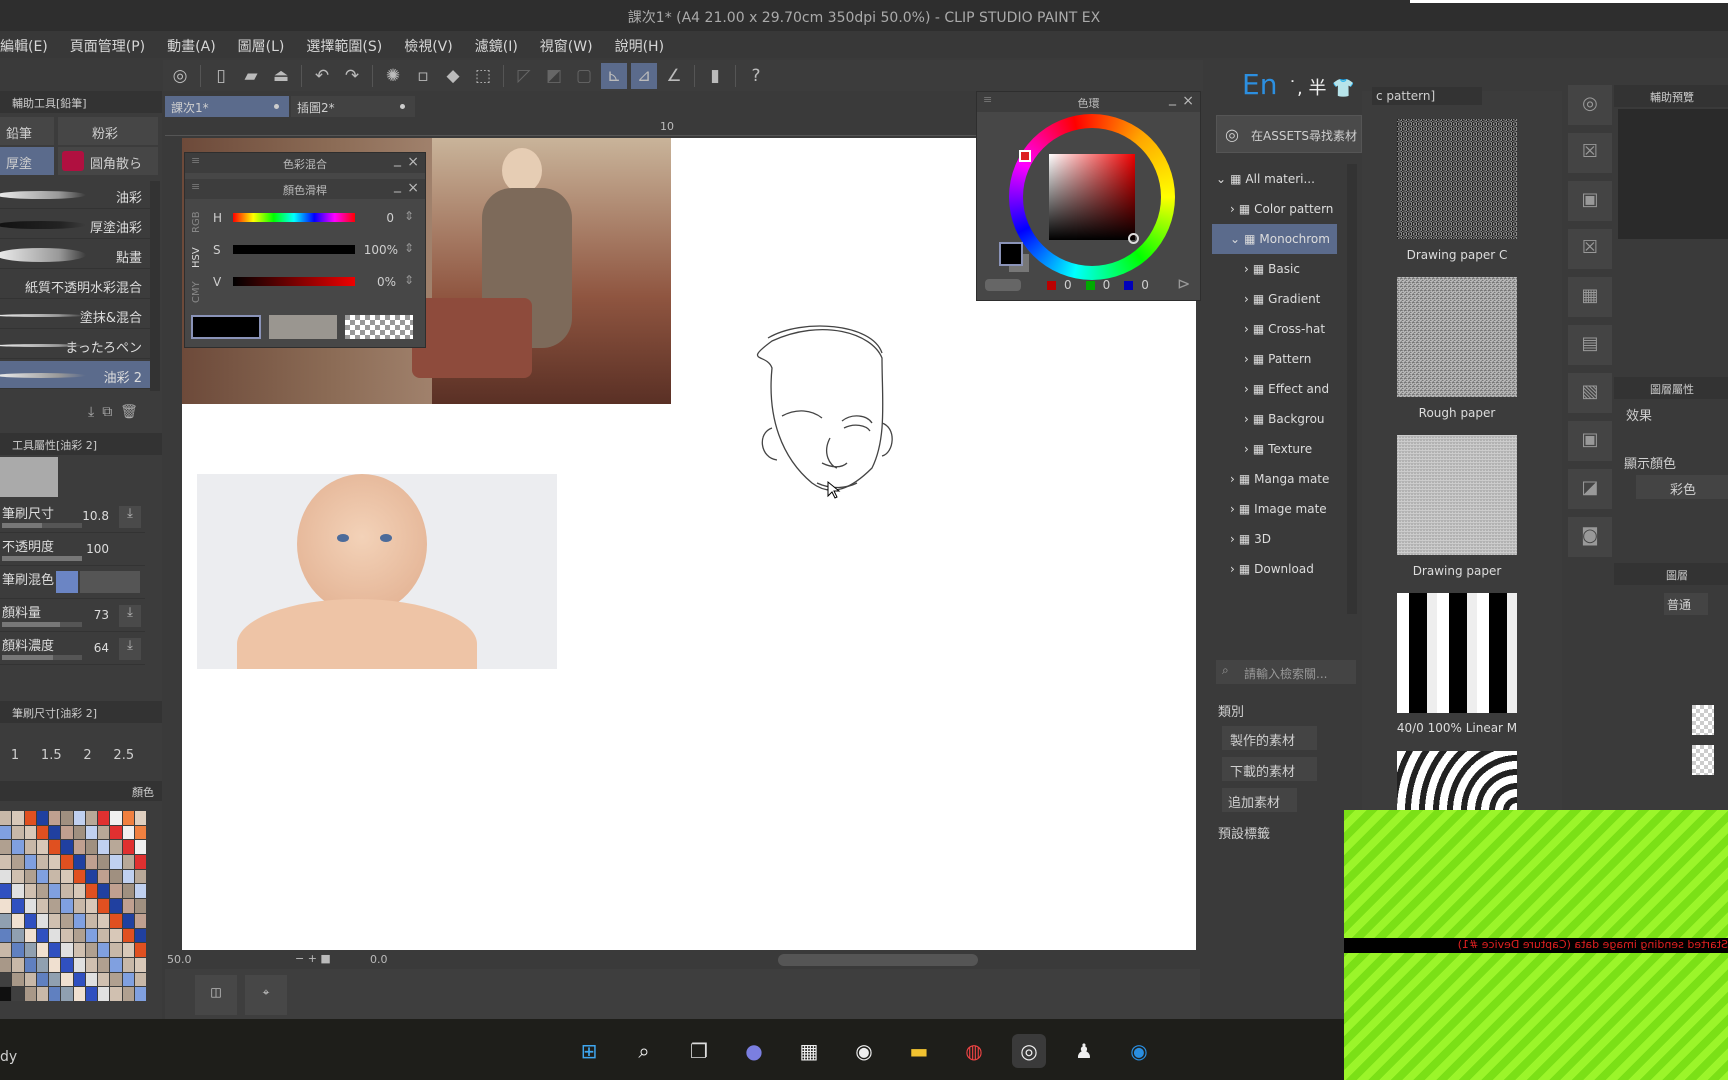 The width and height of the screenshot is (1728, 1080). Describe the element at coordinates (1272, 569) in the screenshot. I see `tree-item: › ▦ Download` at that location.